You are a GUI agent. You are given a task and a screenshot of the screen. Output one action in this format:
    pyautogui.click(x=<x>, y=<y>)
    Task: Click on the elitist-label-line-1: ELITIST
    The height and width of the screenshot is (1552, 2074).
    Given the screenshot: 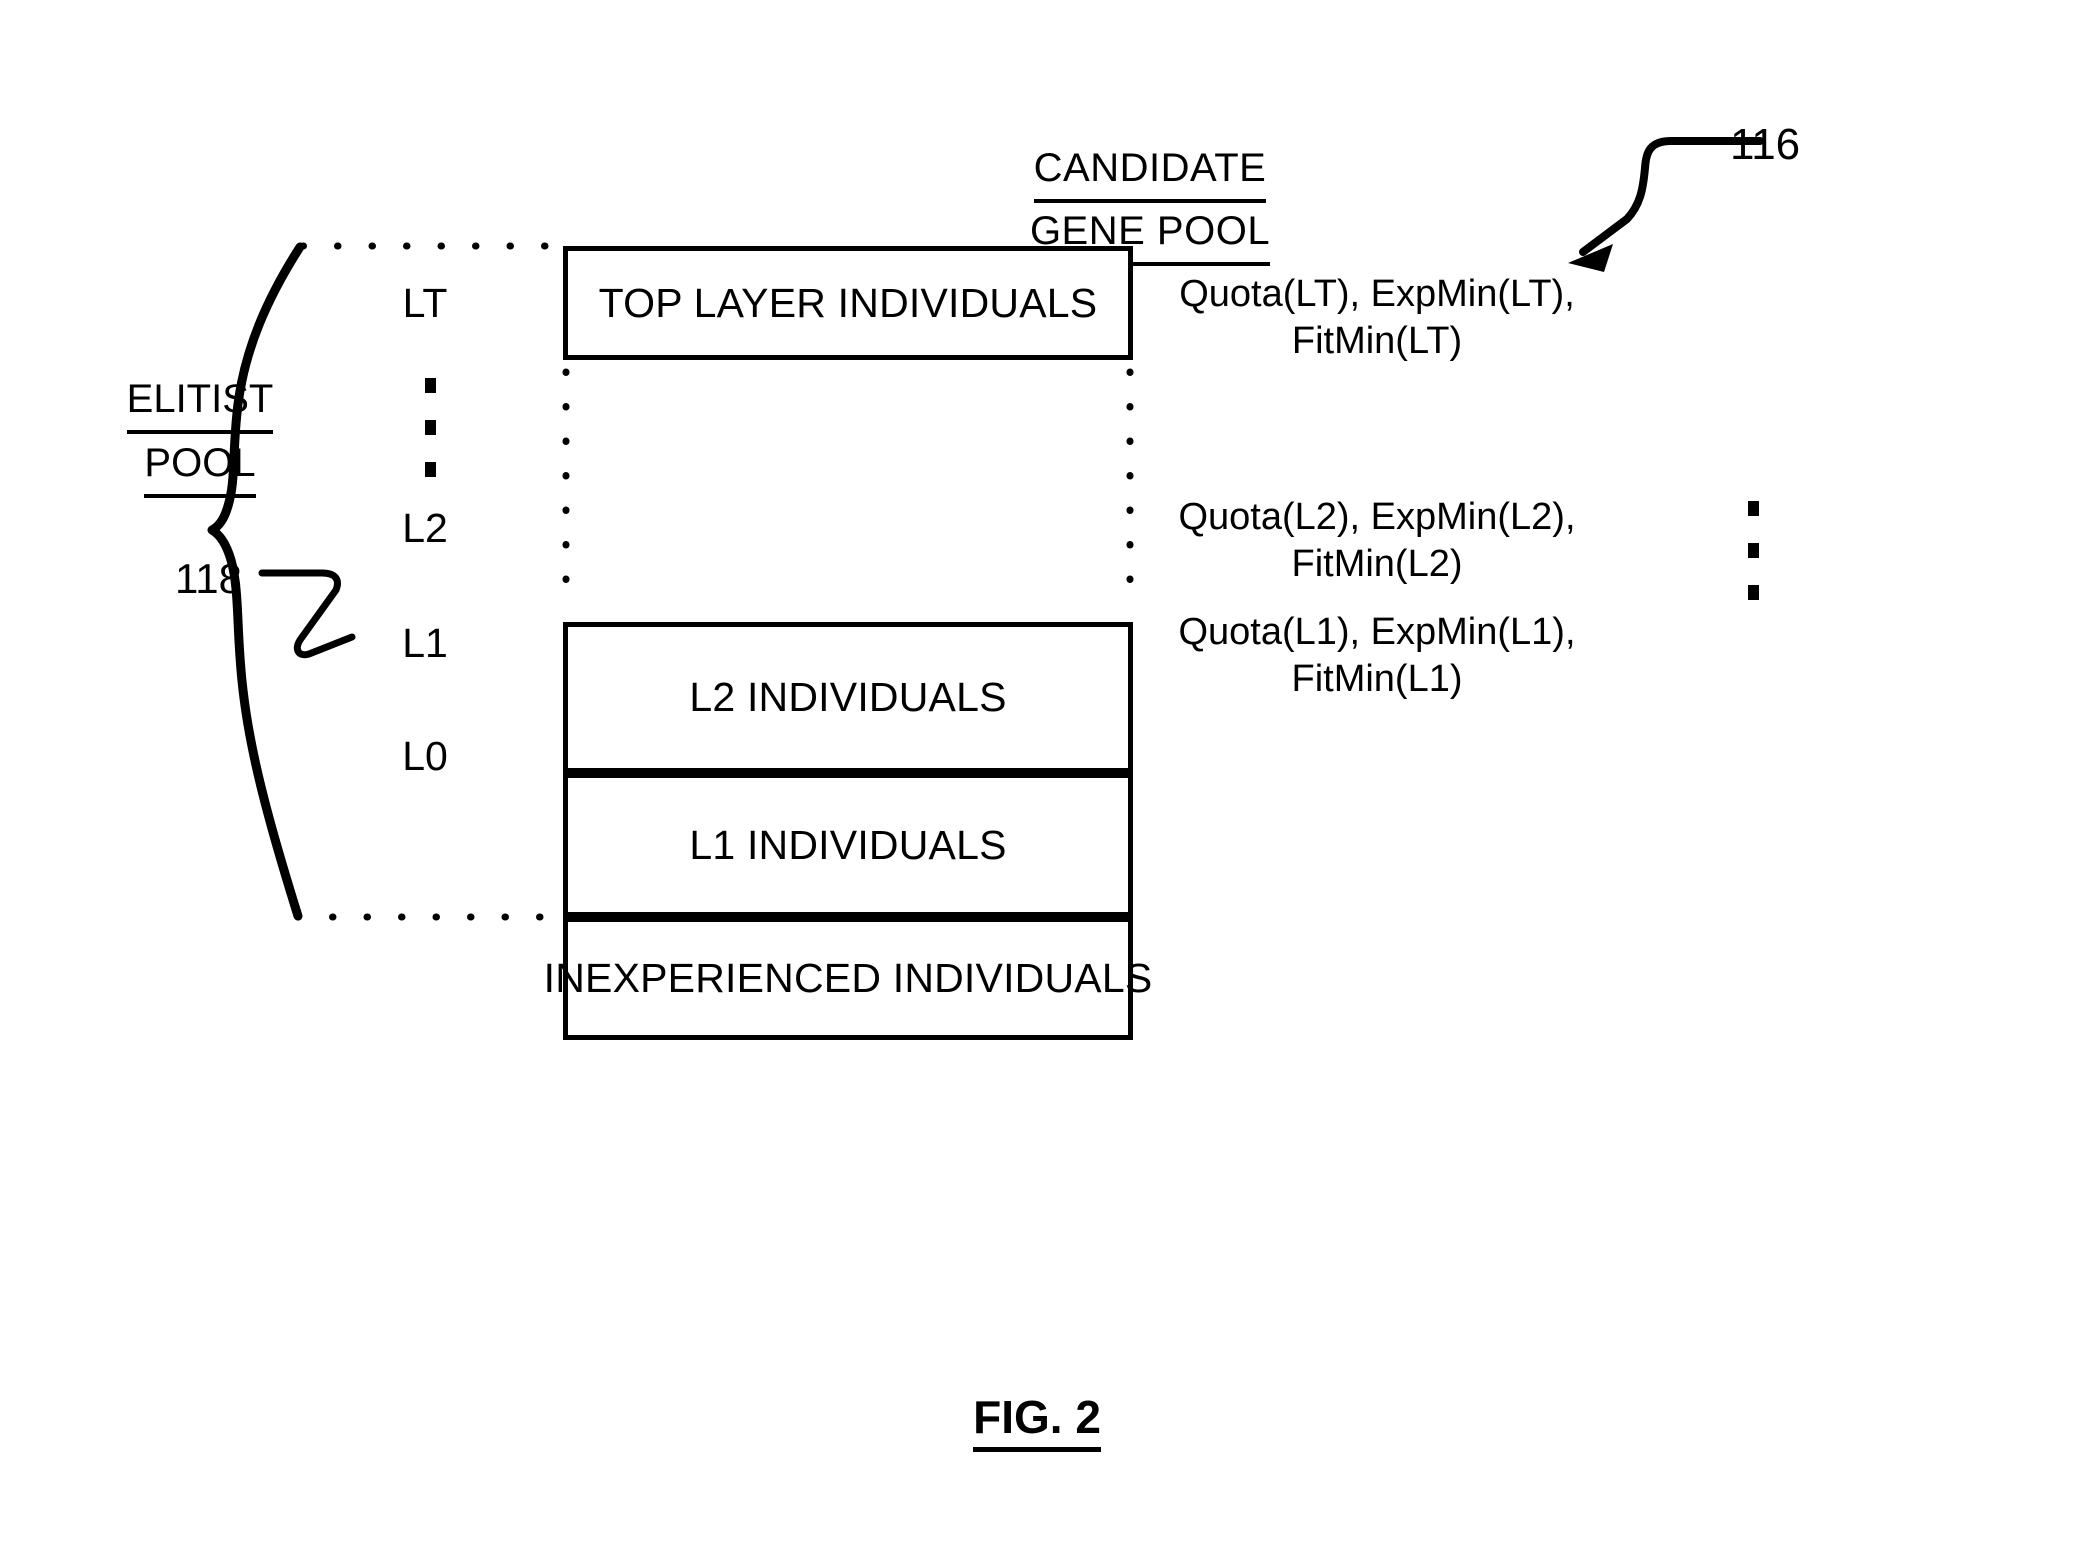 What is the action you would take?
    pyautogui.click(x=200, y=402)
    